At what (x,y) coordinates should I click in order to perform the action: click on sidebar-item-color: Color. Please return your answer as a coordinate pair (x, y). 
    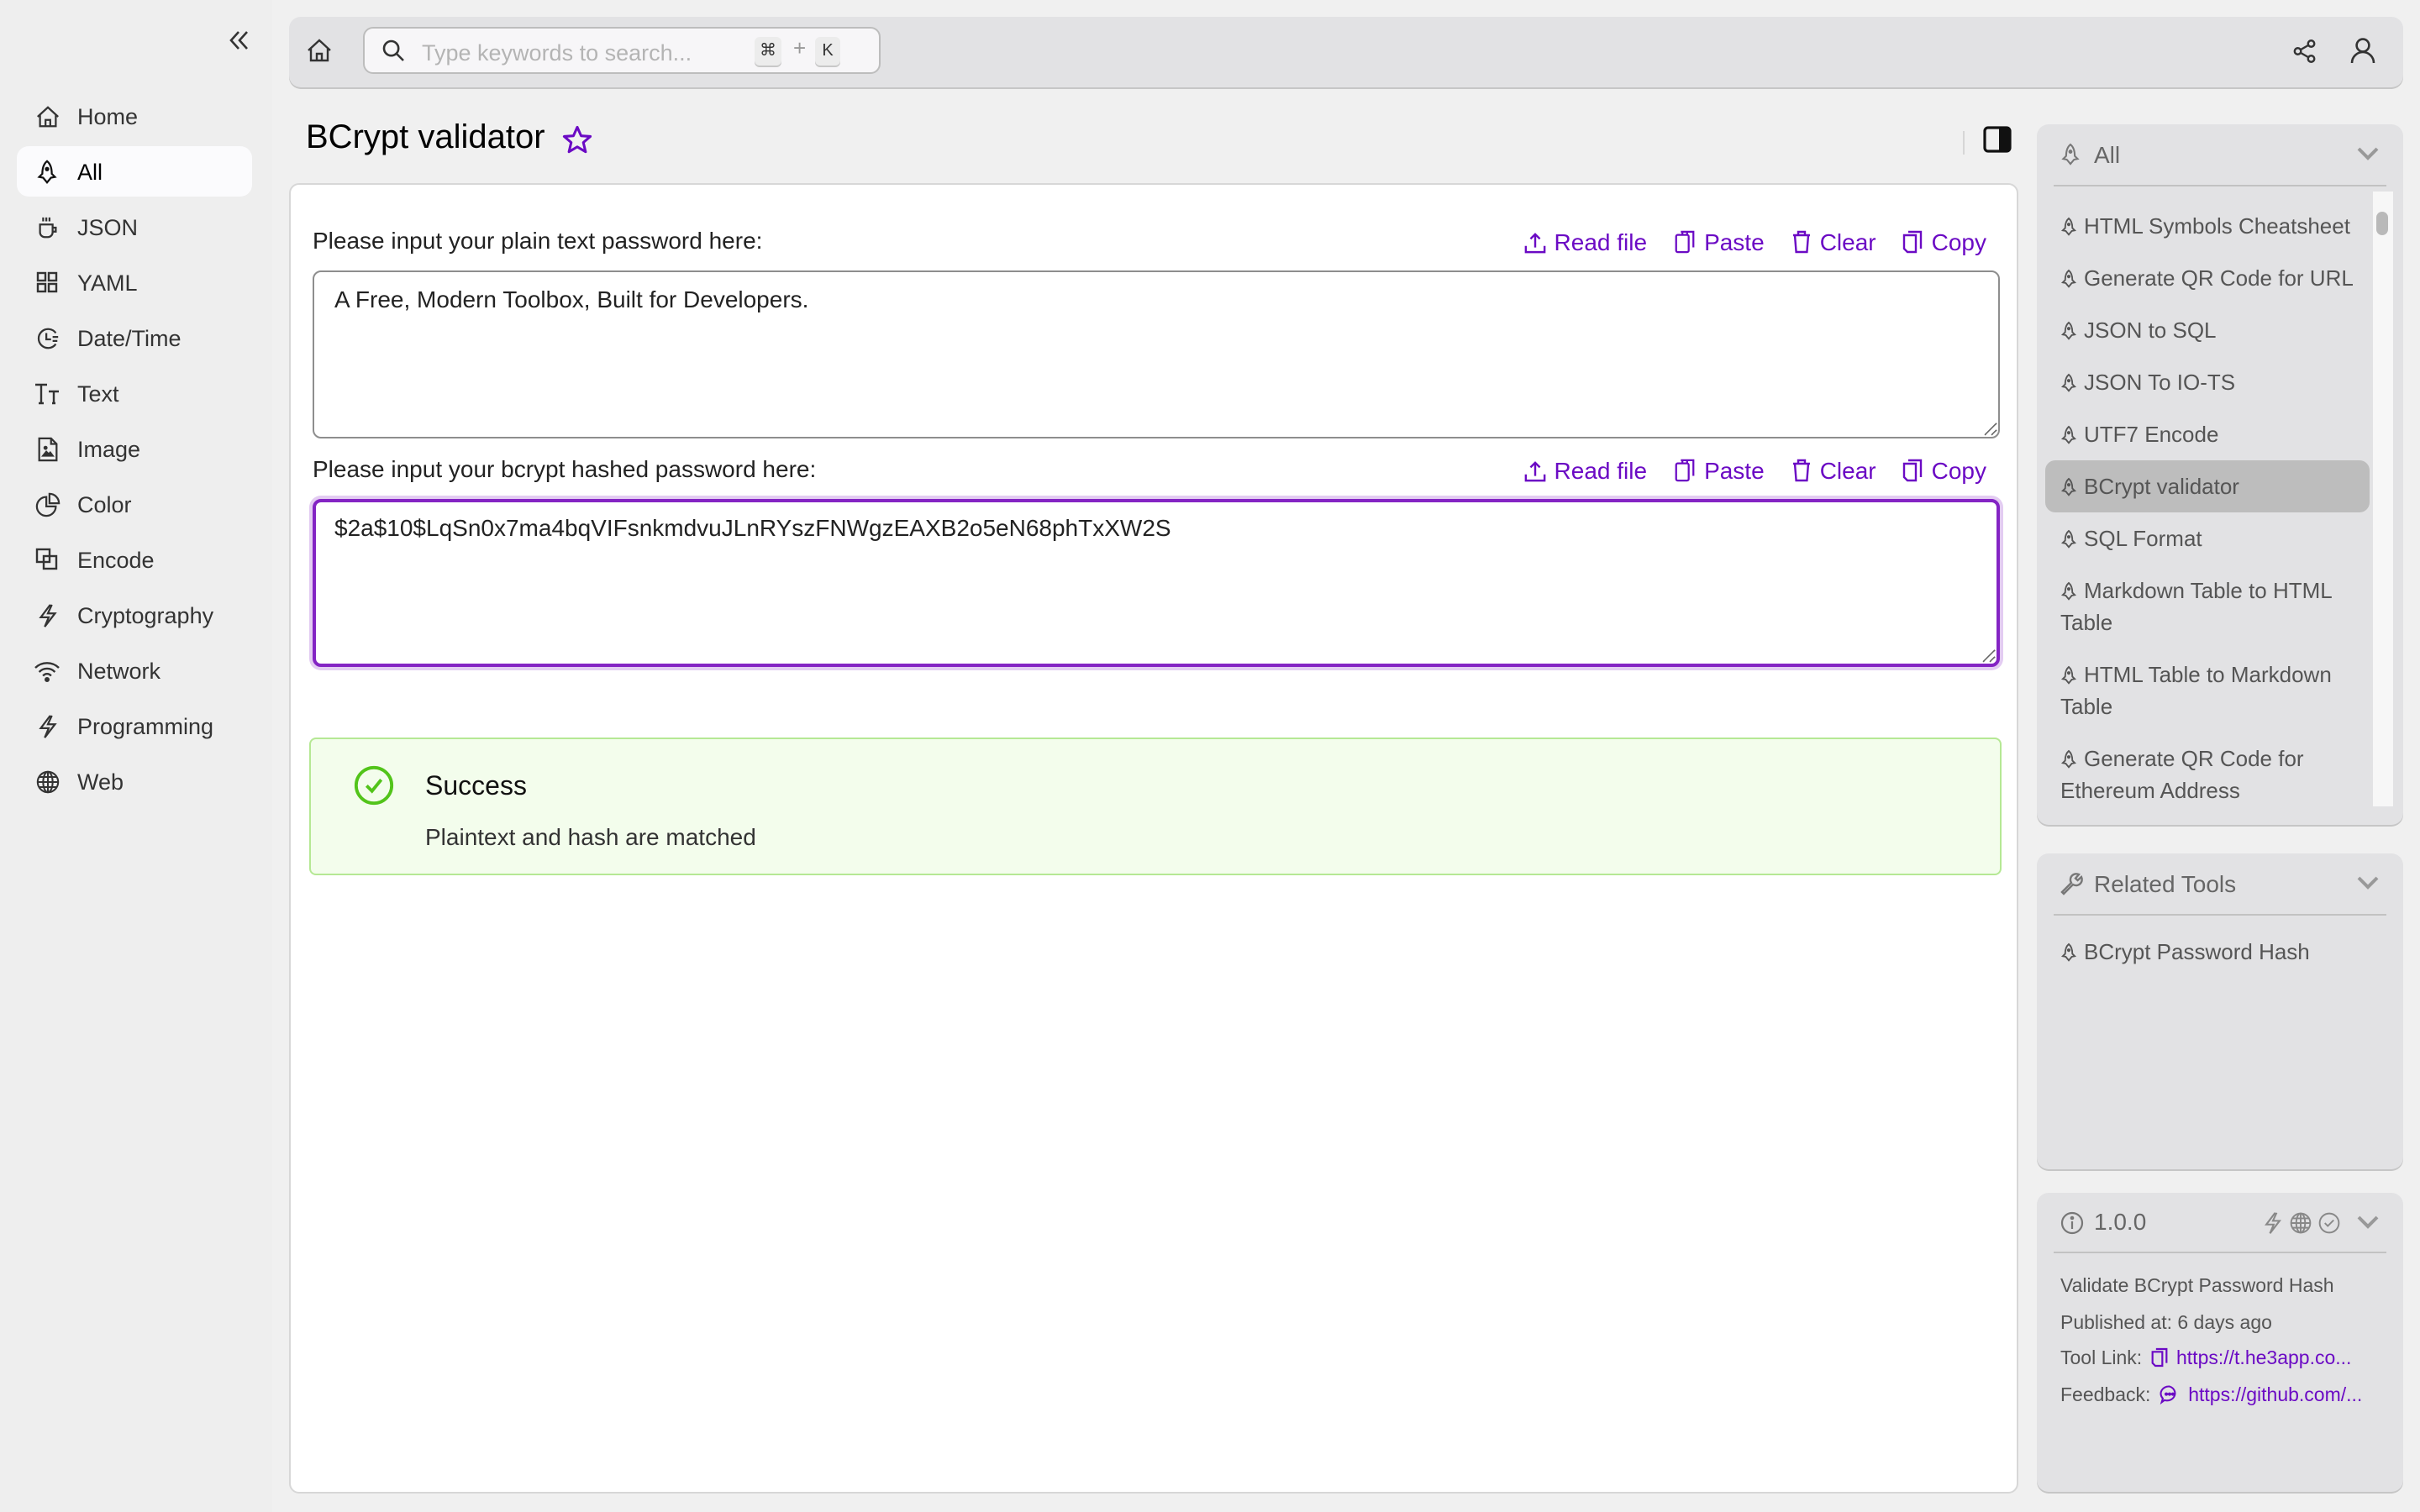
    Looking at the image, I should click on (134, 504).